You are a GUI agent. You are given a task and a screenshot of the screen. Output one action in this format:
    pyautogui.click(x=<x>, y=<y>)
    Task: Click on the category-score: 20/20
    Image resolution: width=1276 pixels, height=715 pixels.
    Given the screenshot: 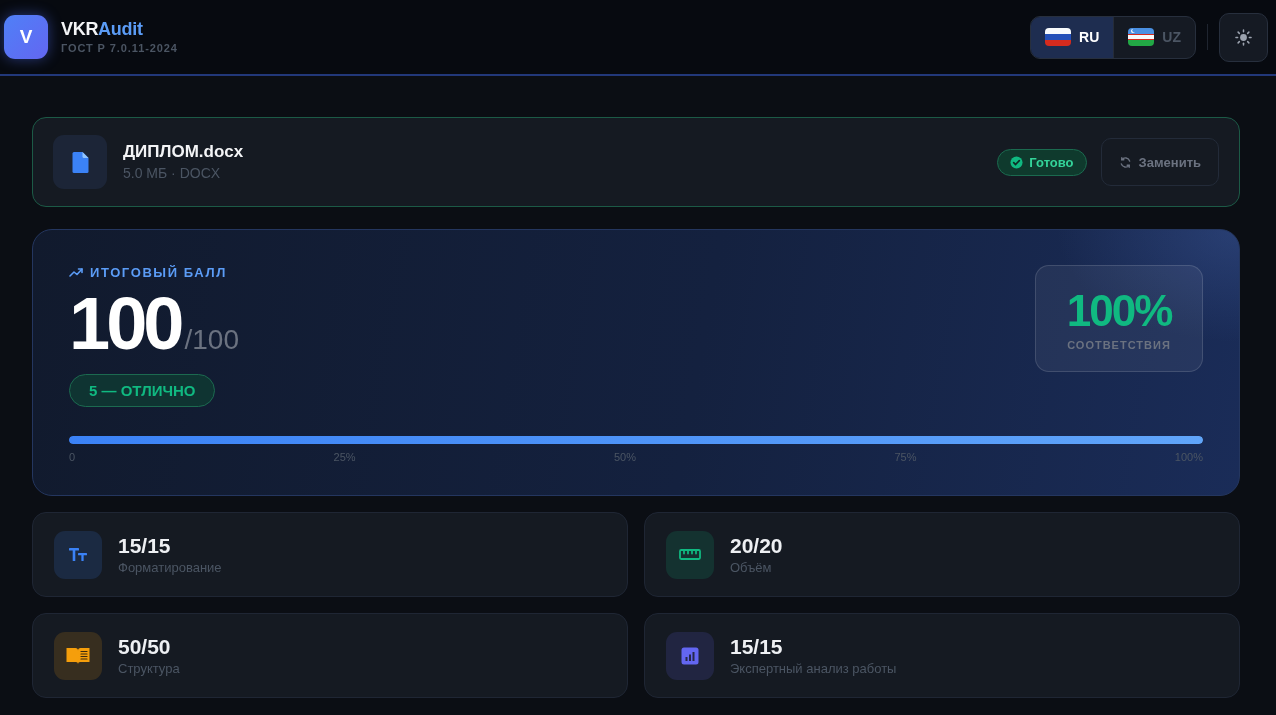 What is the action you would take?
    pyautogui.click(x=756, y=545)
    